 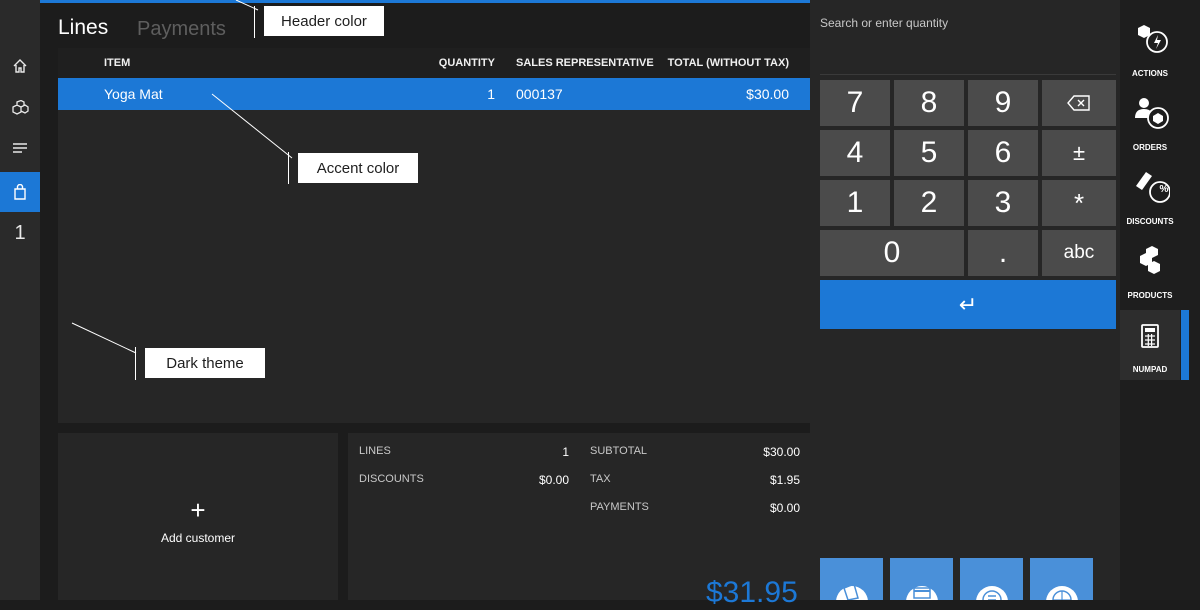 I want to click on callout-accent-color: Accent color, so click(x=358, y=168).